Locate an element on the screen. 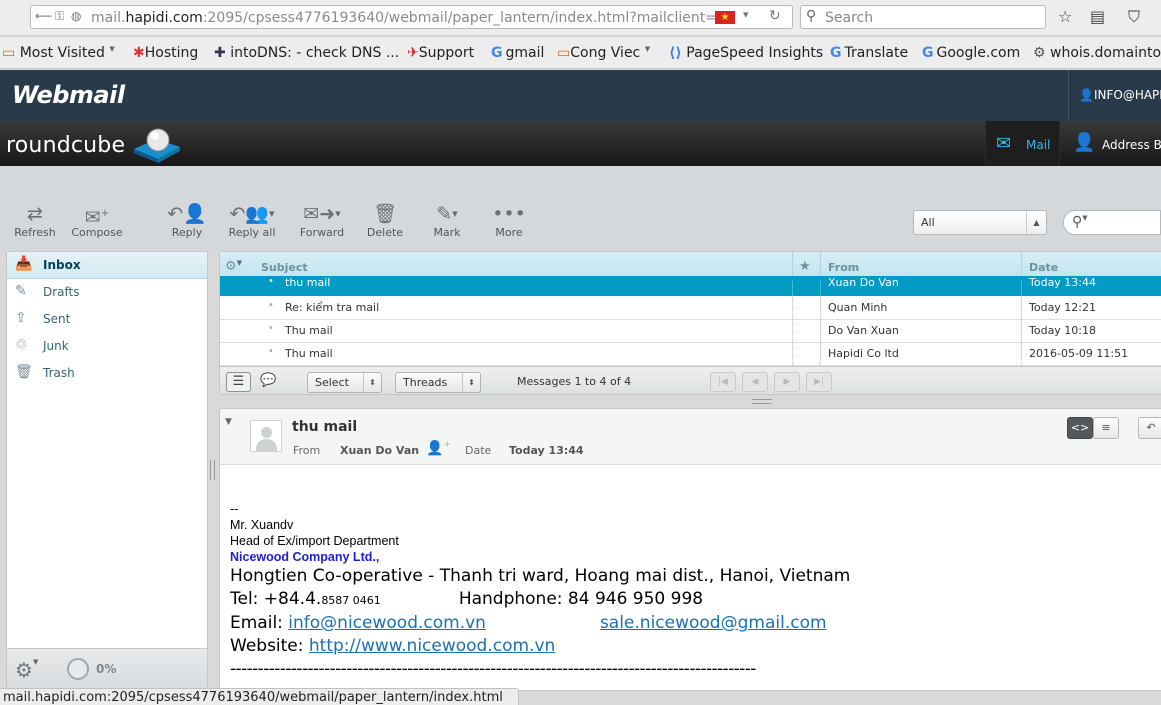 Image resolution: width=1161 pixels, height=705 pixels. date-label: Date is located at coordinates (478, 450).